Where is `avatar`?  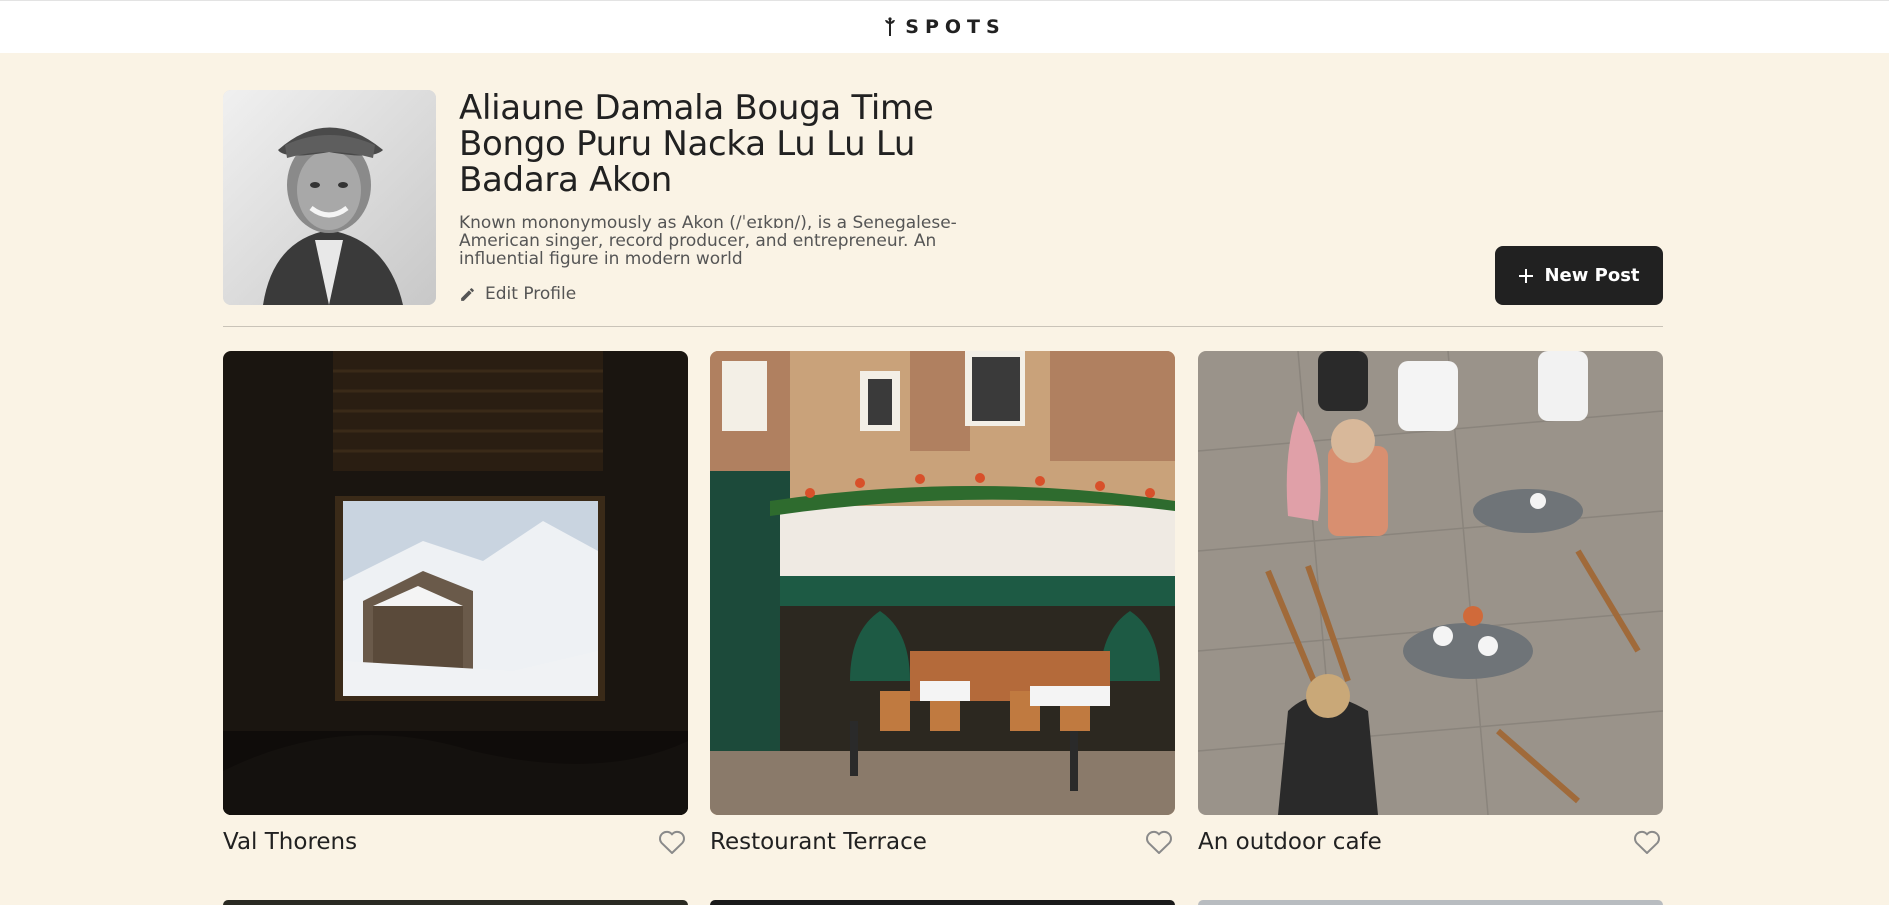 avatar is located at coordinates (329, 197).